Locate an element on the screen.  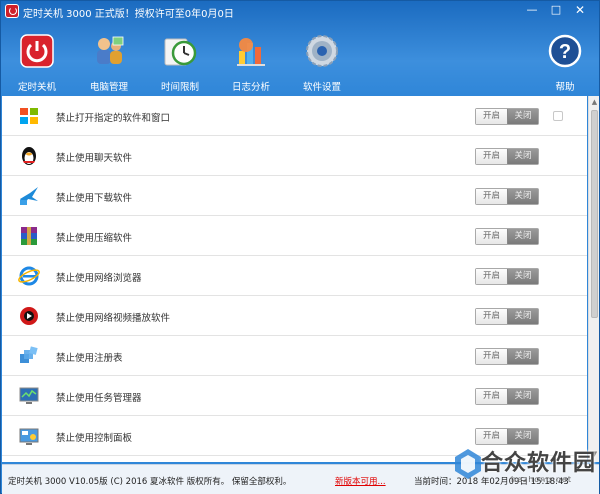
watermark-text: 合众软件园 is located at coordinates (539, 463).